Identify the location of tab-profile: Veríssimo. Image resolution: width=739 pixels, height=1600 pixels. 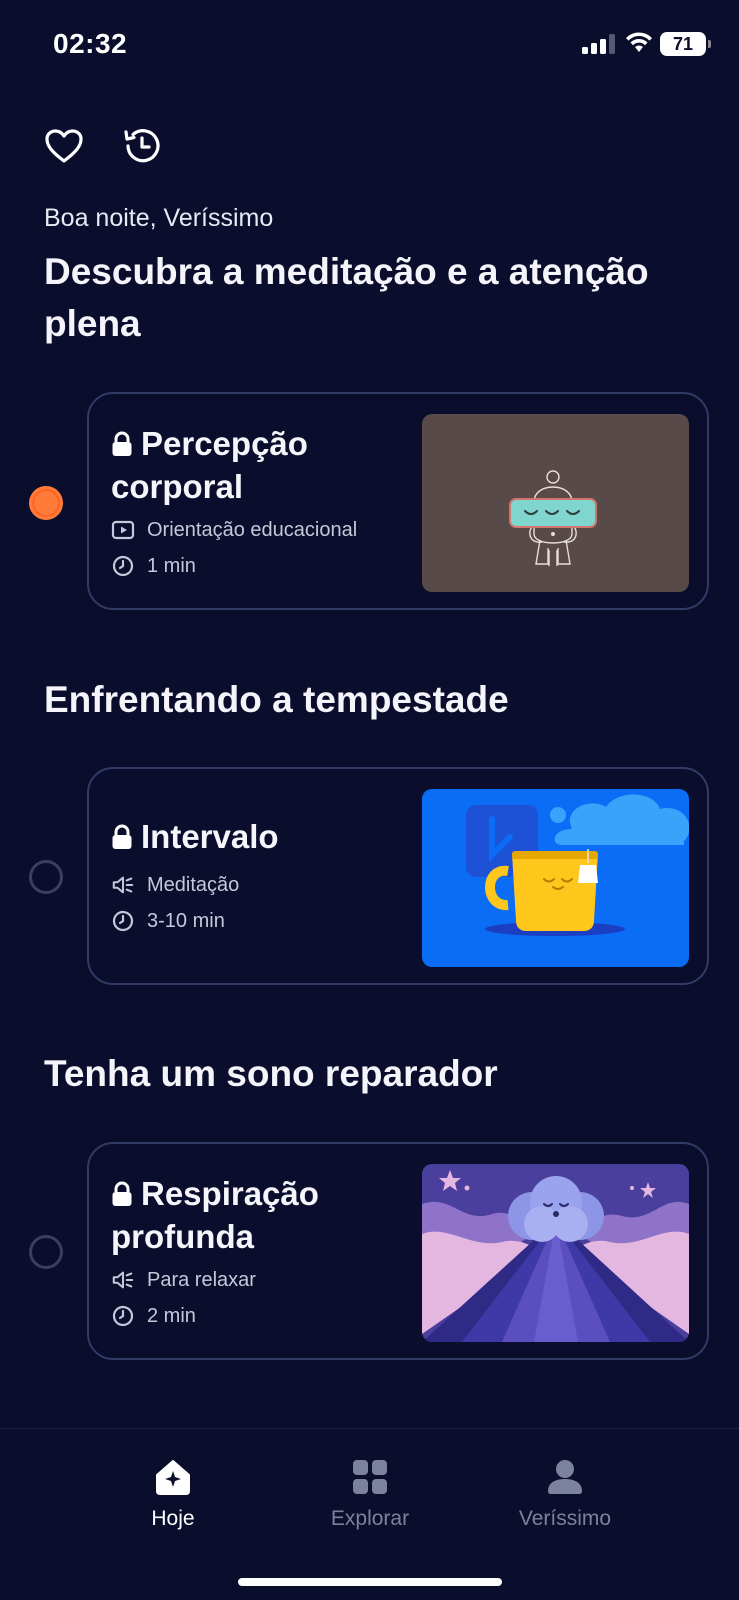
(565, 1497).